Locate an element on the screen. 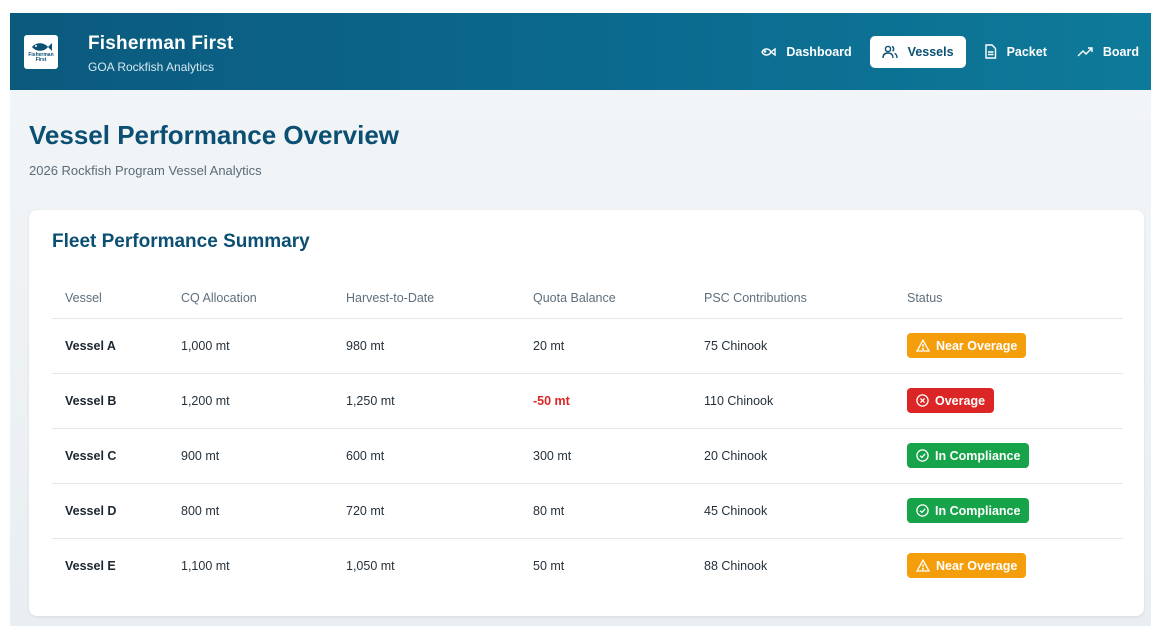  cell-harvest: 1,050 mt is located at coordinates (370, 565).